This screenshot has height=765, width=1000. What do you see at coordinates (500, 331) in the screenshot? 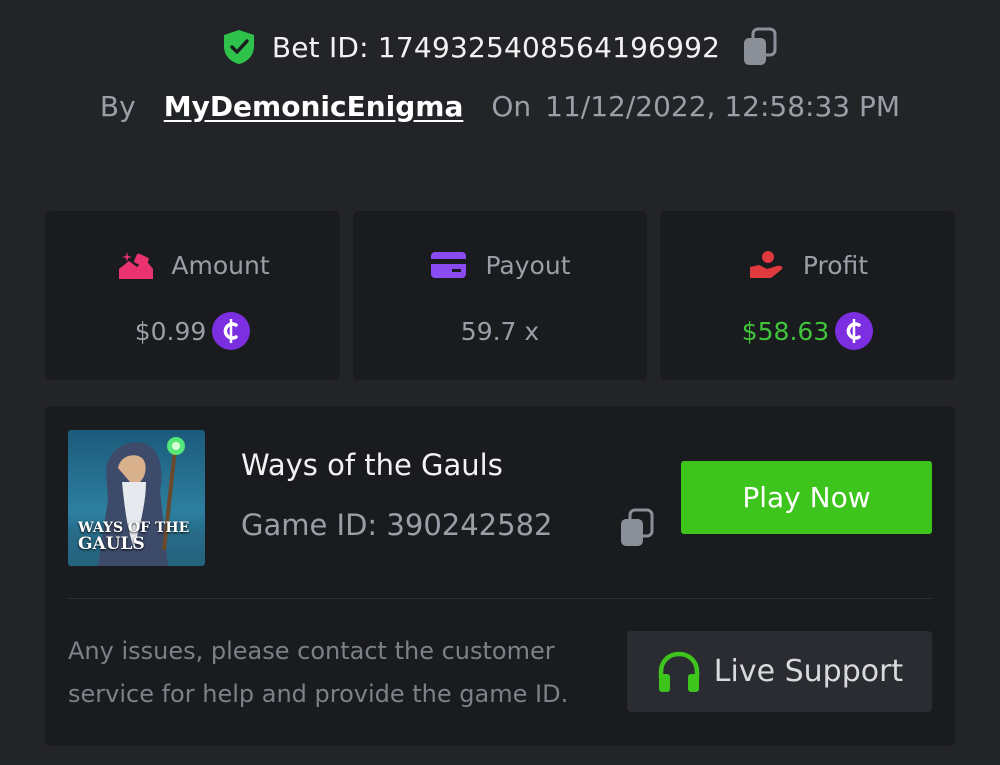
I see `payout-value: 59.7 x` at bounding box center [500, 331].